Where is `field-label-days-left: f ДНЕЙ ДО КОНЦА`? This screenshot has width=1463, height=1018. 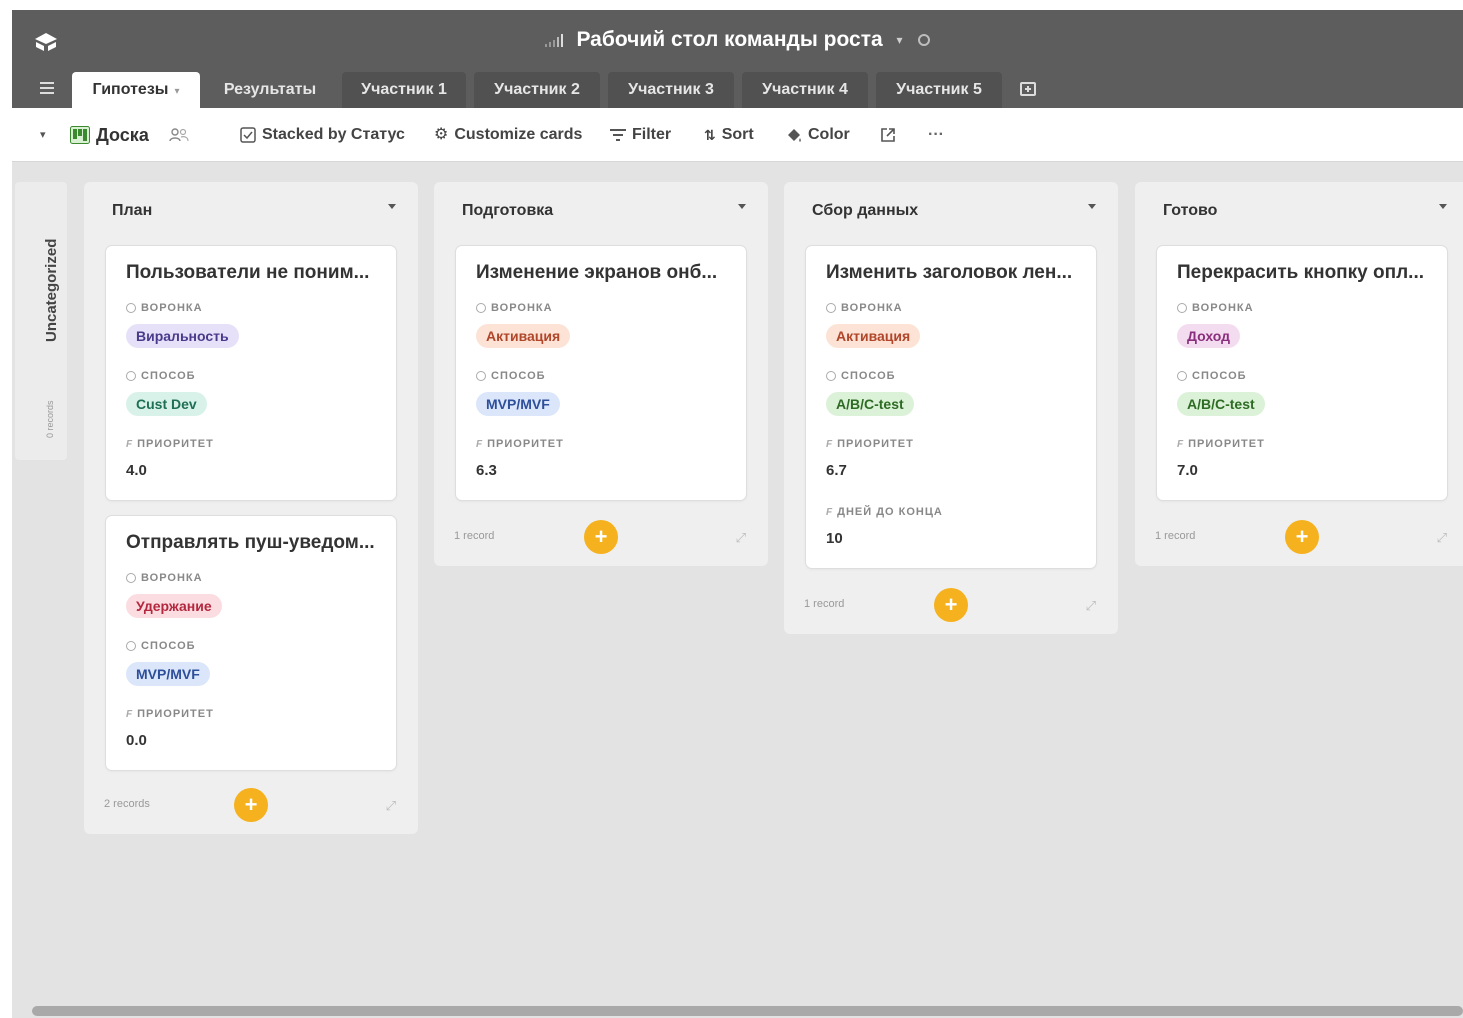 field-label-days-left: f ДНЕЙ ДО КОНЦА is located at coordinates (884, 512).